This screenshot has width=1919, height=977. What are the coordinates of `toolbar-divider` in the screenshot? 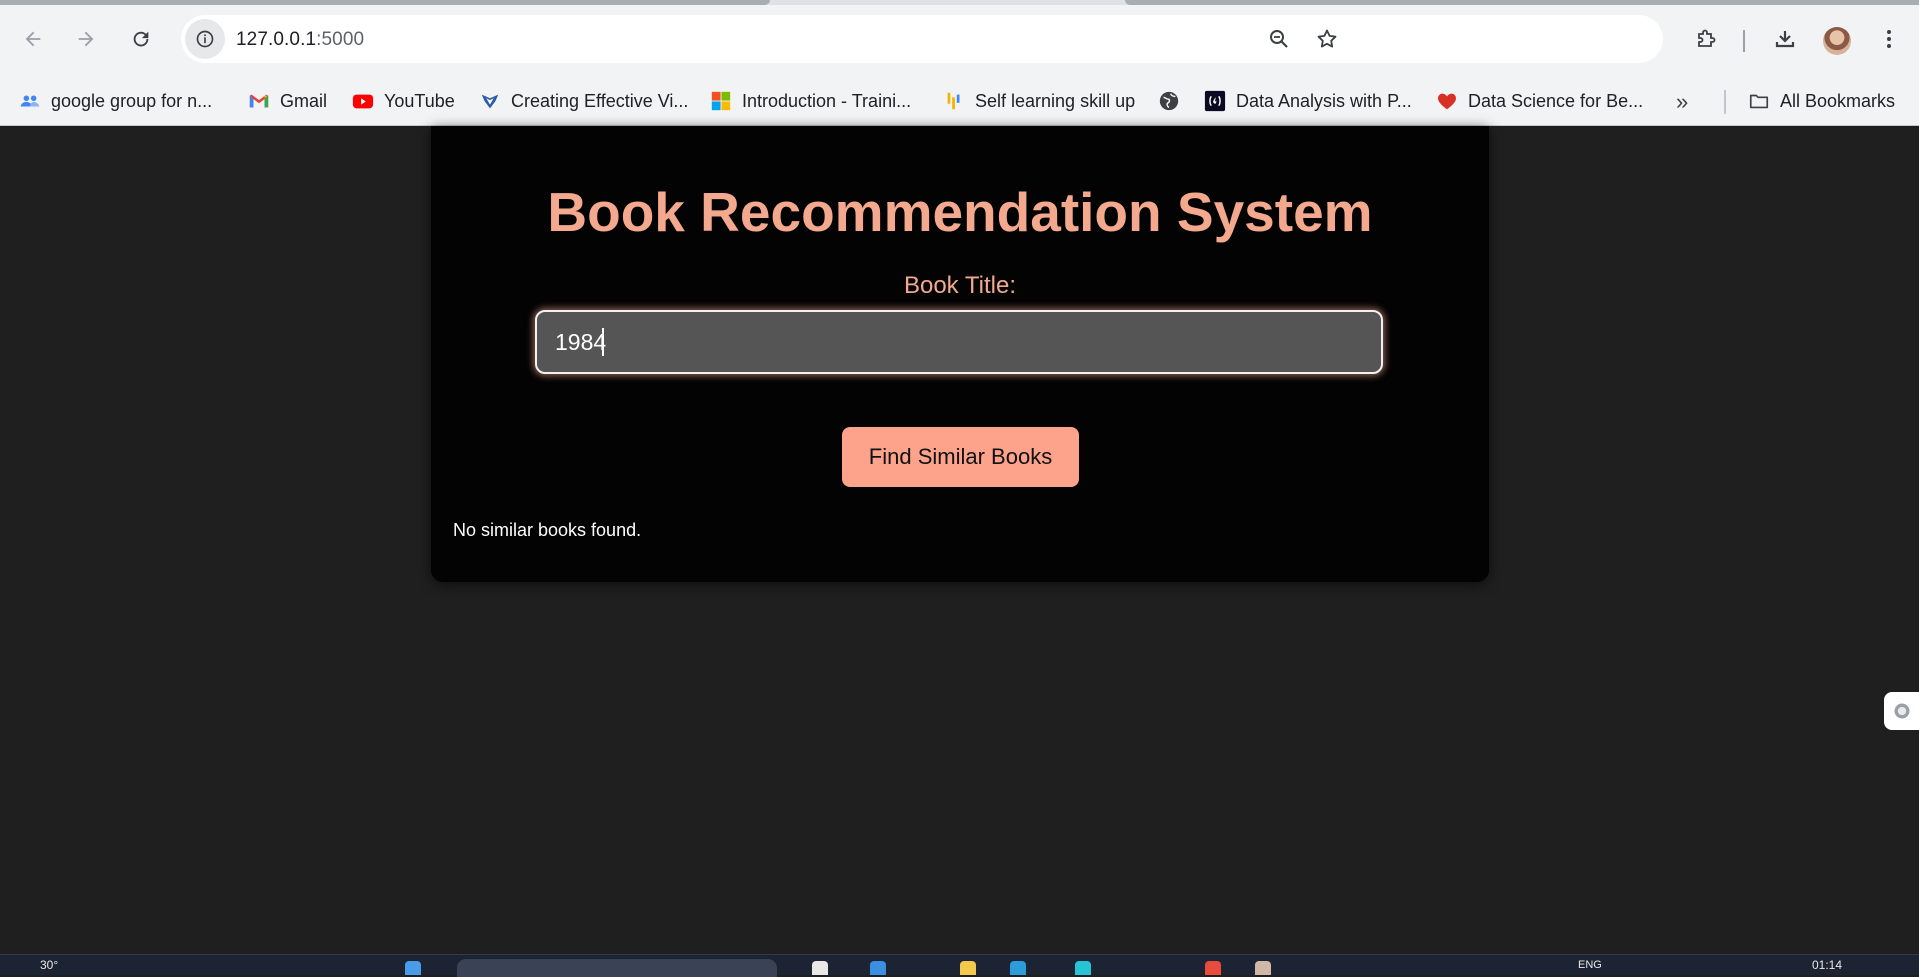 It's located at (1744, 41).